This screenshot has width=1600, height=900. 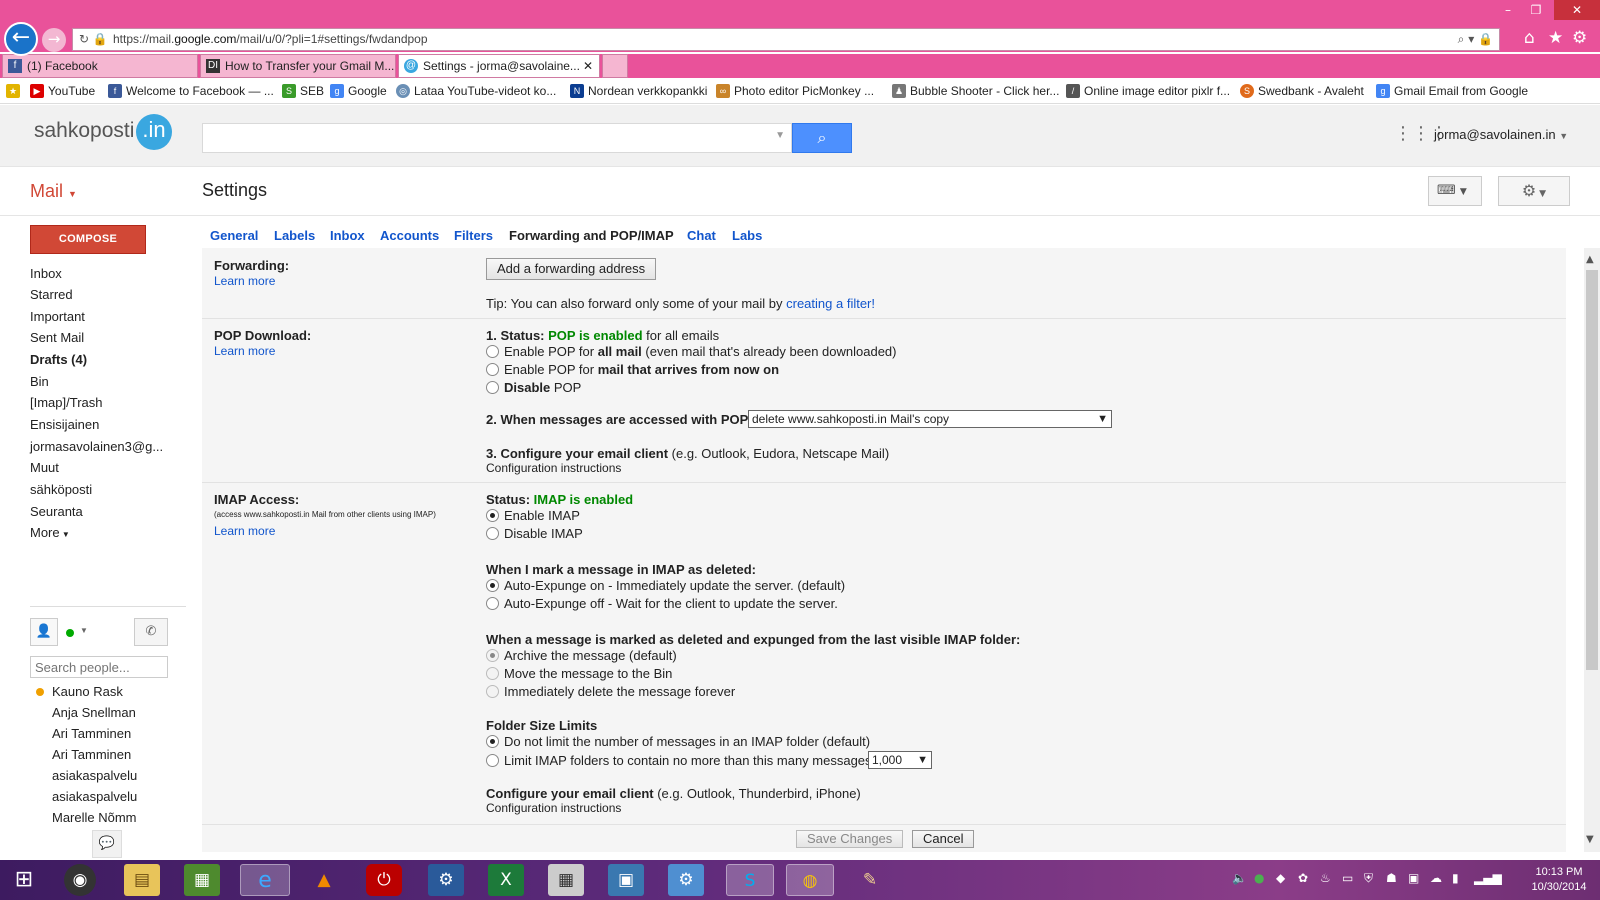 What do you see at coordinates (943, 839) in the screenshot?
I see `cancel-button: Cancel` at bounding box center [943, 839].